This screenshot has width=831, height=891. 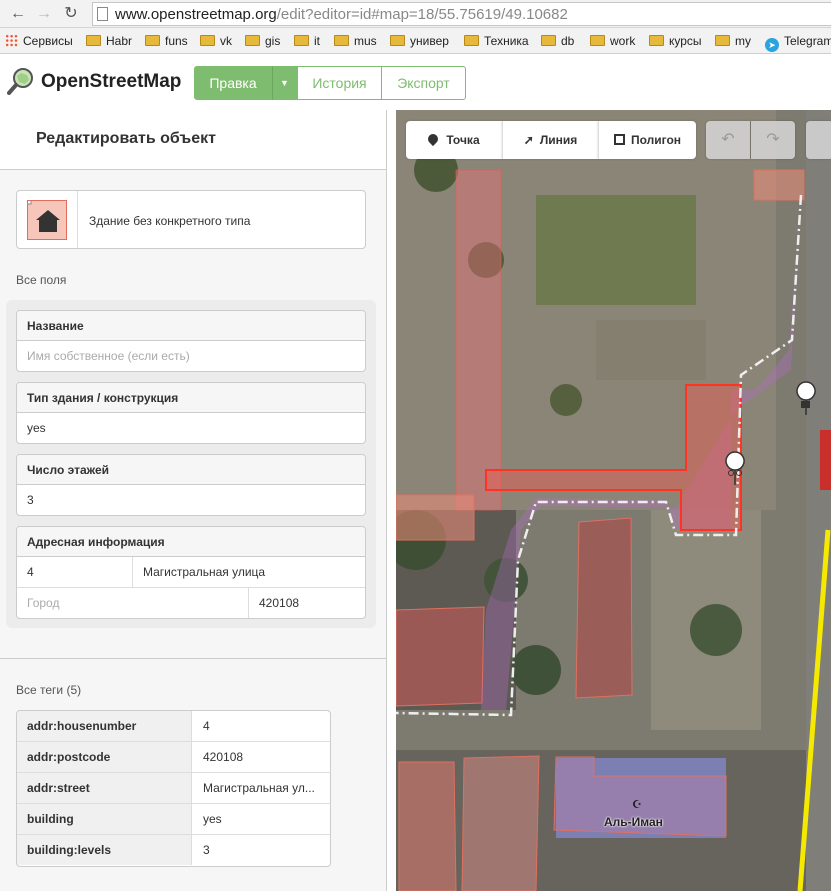 What do you see at coordinates (454, 140) in the screenshot?
I see `add-point-button: Точка` at bounding box center [454, 140].